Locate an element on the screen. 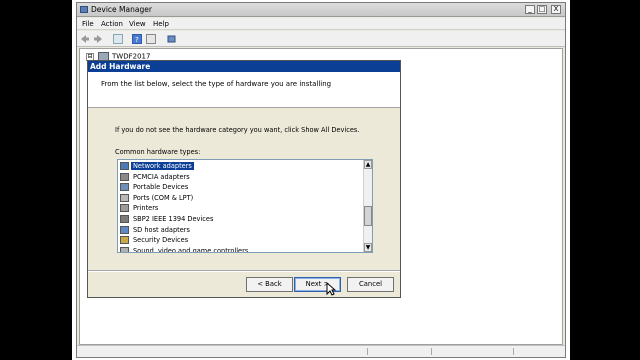 Image resolution: width=640 pixels, height=360 pixels. list-item-label: Network adapters is located at coordinates (162, 166).